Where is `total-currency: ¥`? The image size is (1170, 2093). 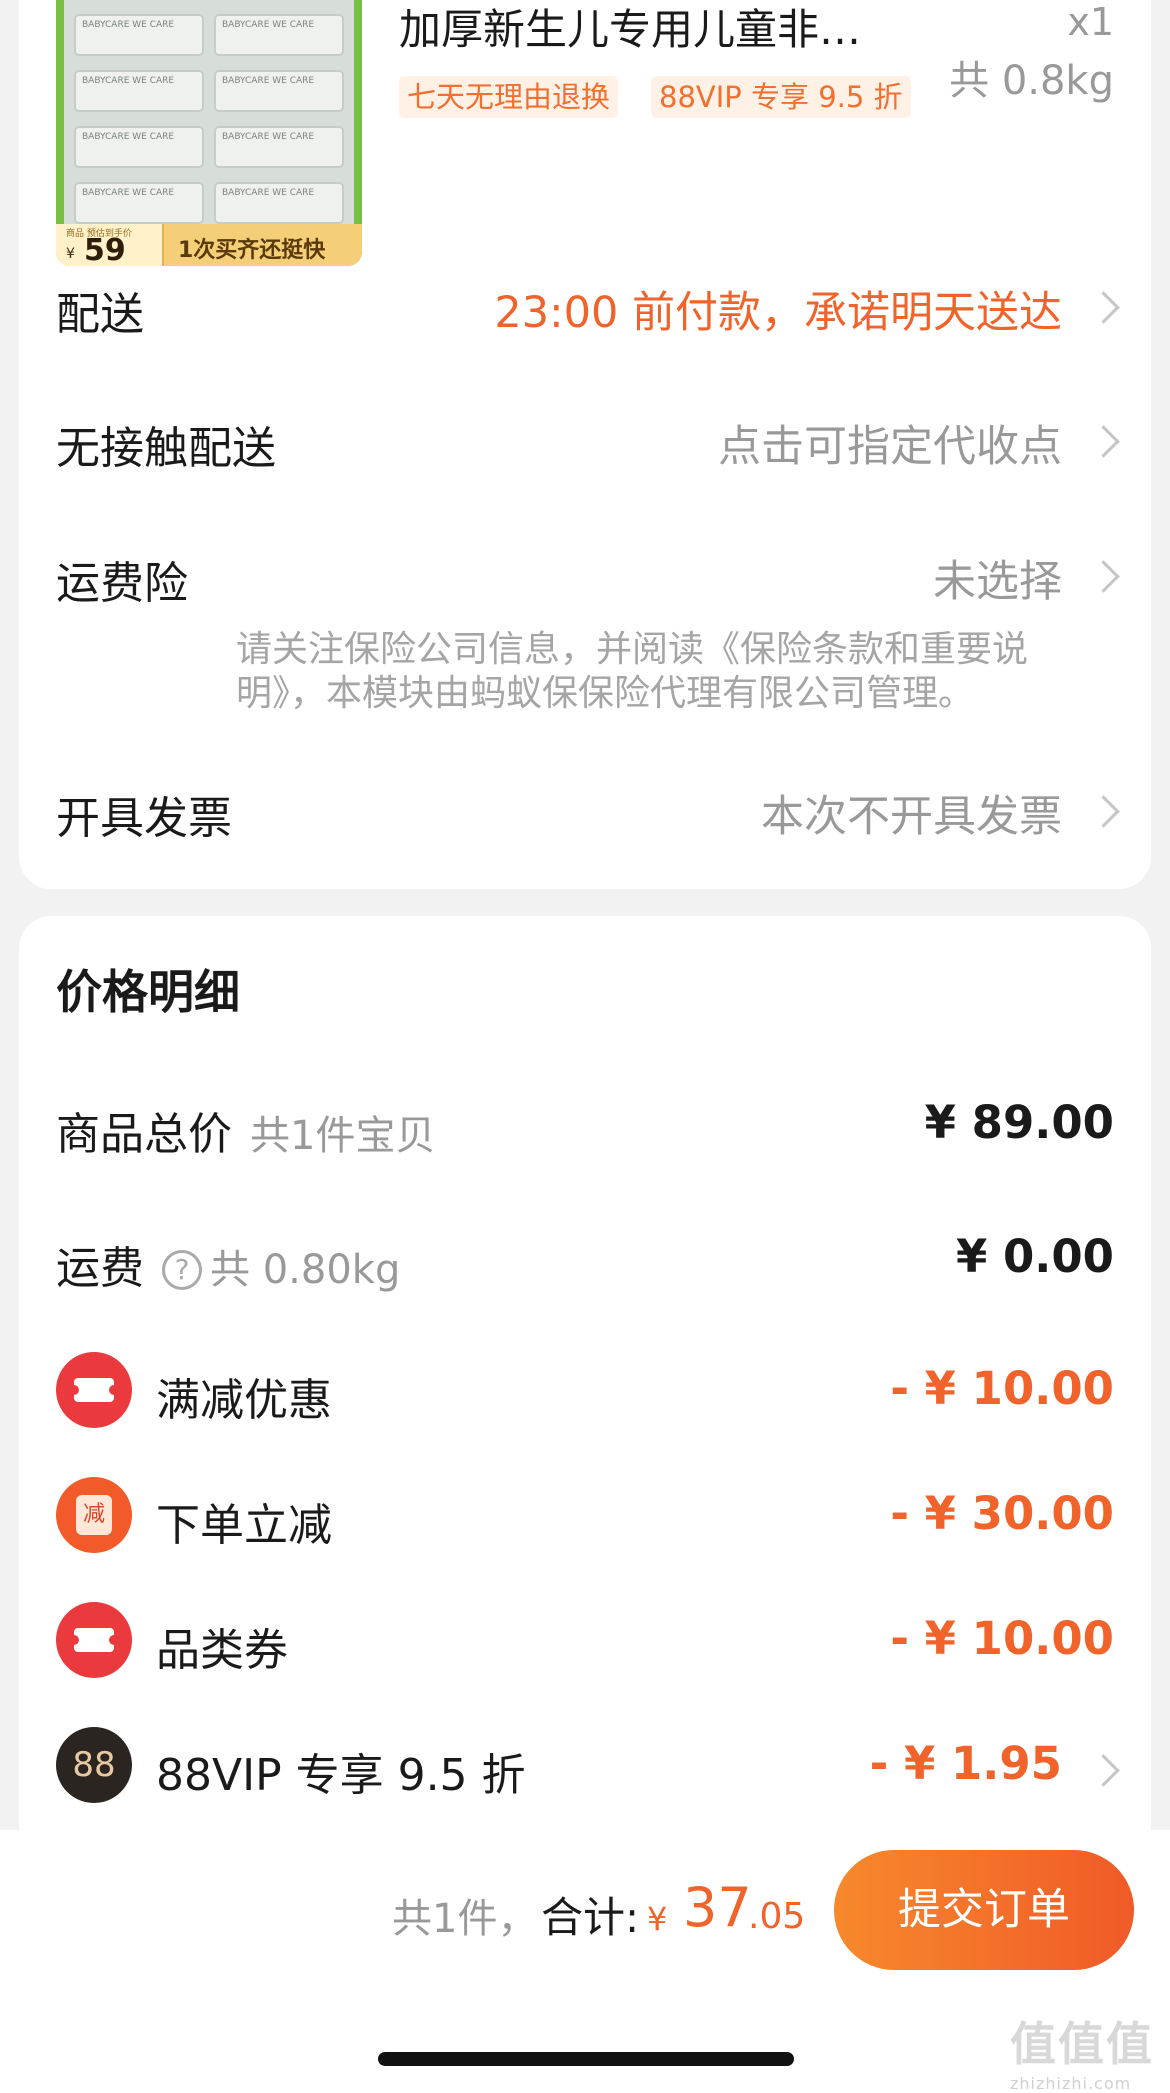 total-currency: ¥ is located at coordinates (657, 1919).